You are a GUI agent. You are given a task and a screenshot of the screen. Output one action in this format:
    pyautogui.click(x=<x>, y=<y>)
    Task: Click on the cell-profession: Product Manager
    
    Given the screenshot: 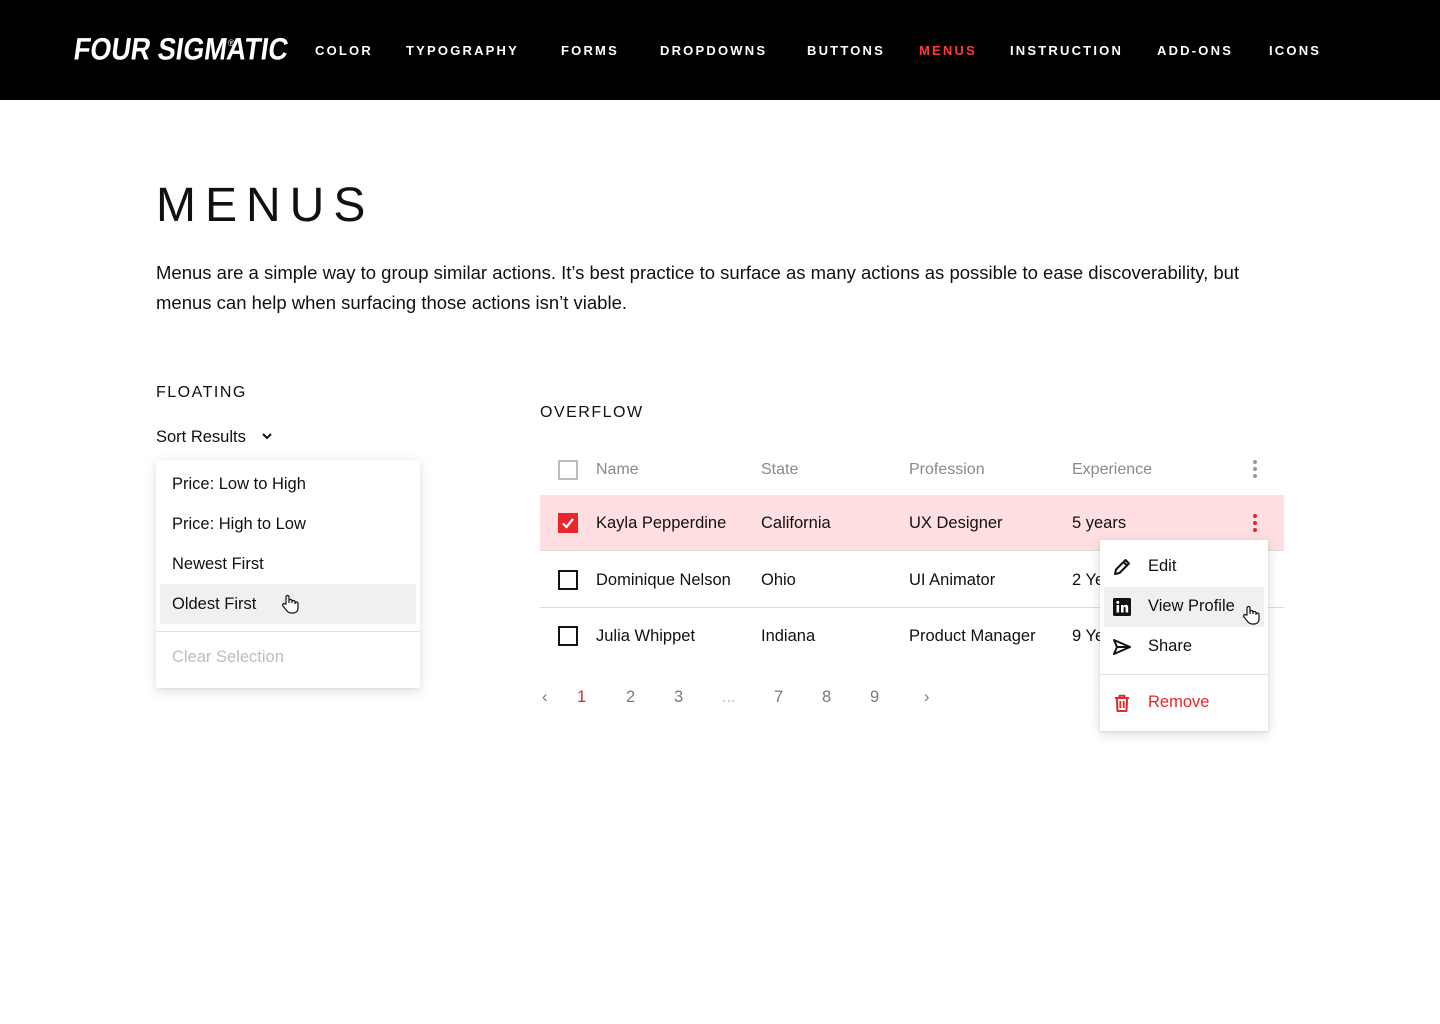 What is the action you would take?
    pyautogui.click(x=972, y=636)
    